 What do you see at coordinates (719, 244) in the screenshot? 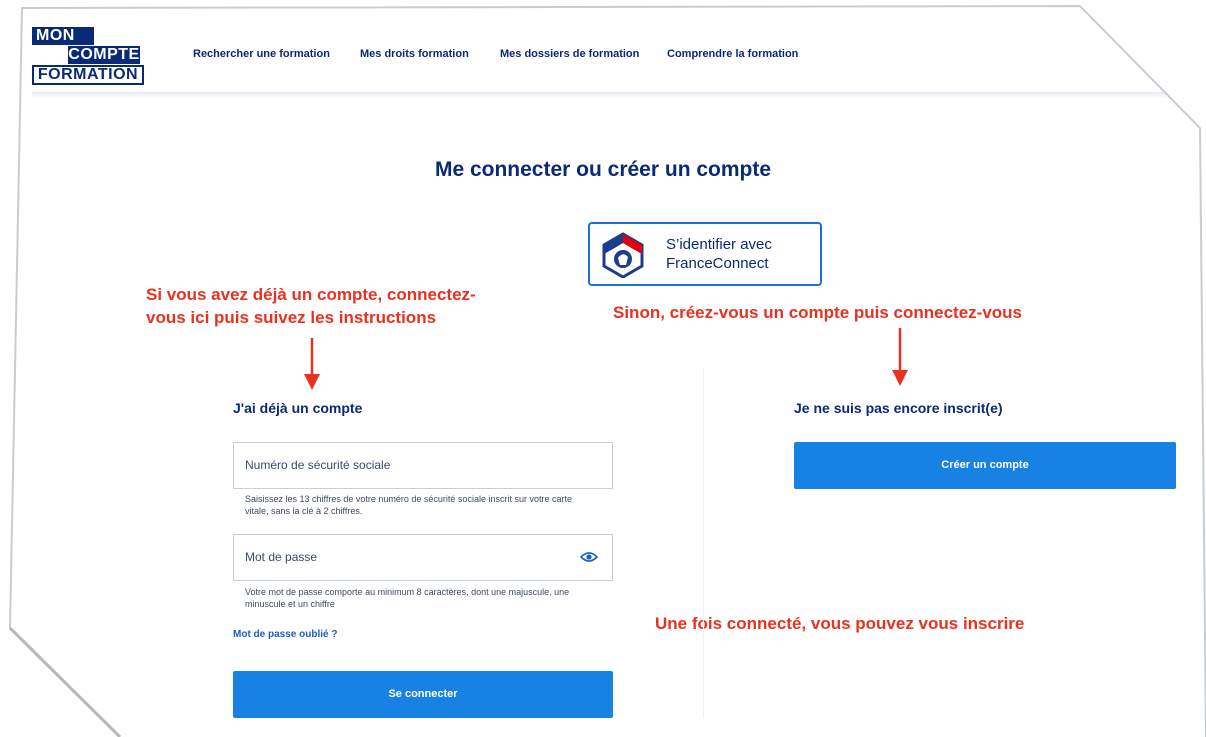
I see `franceconnect-line-1: S’identifier avec` at bounding box center [719, 244].